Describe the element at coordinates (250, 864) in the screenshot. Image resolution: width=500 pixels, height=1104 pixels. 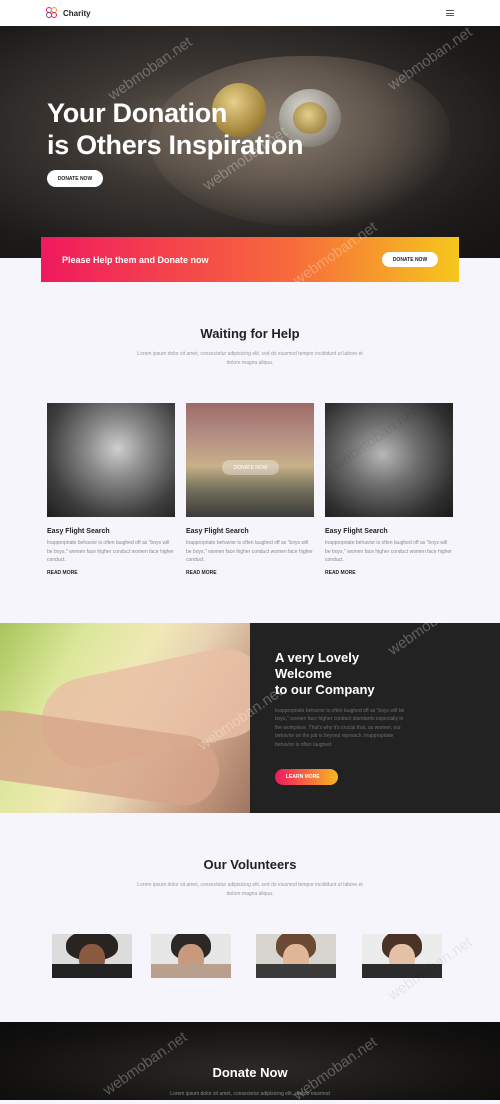
I see `volunteers-section-title: Our Volunteers` at that location.